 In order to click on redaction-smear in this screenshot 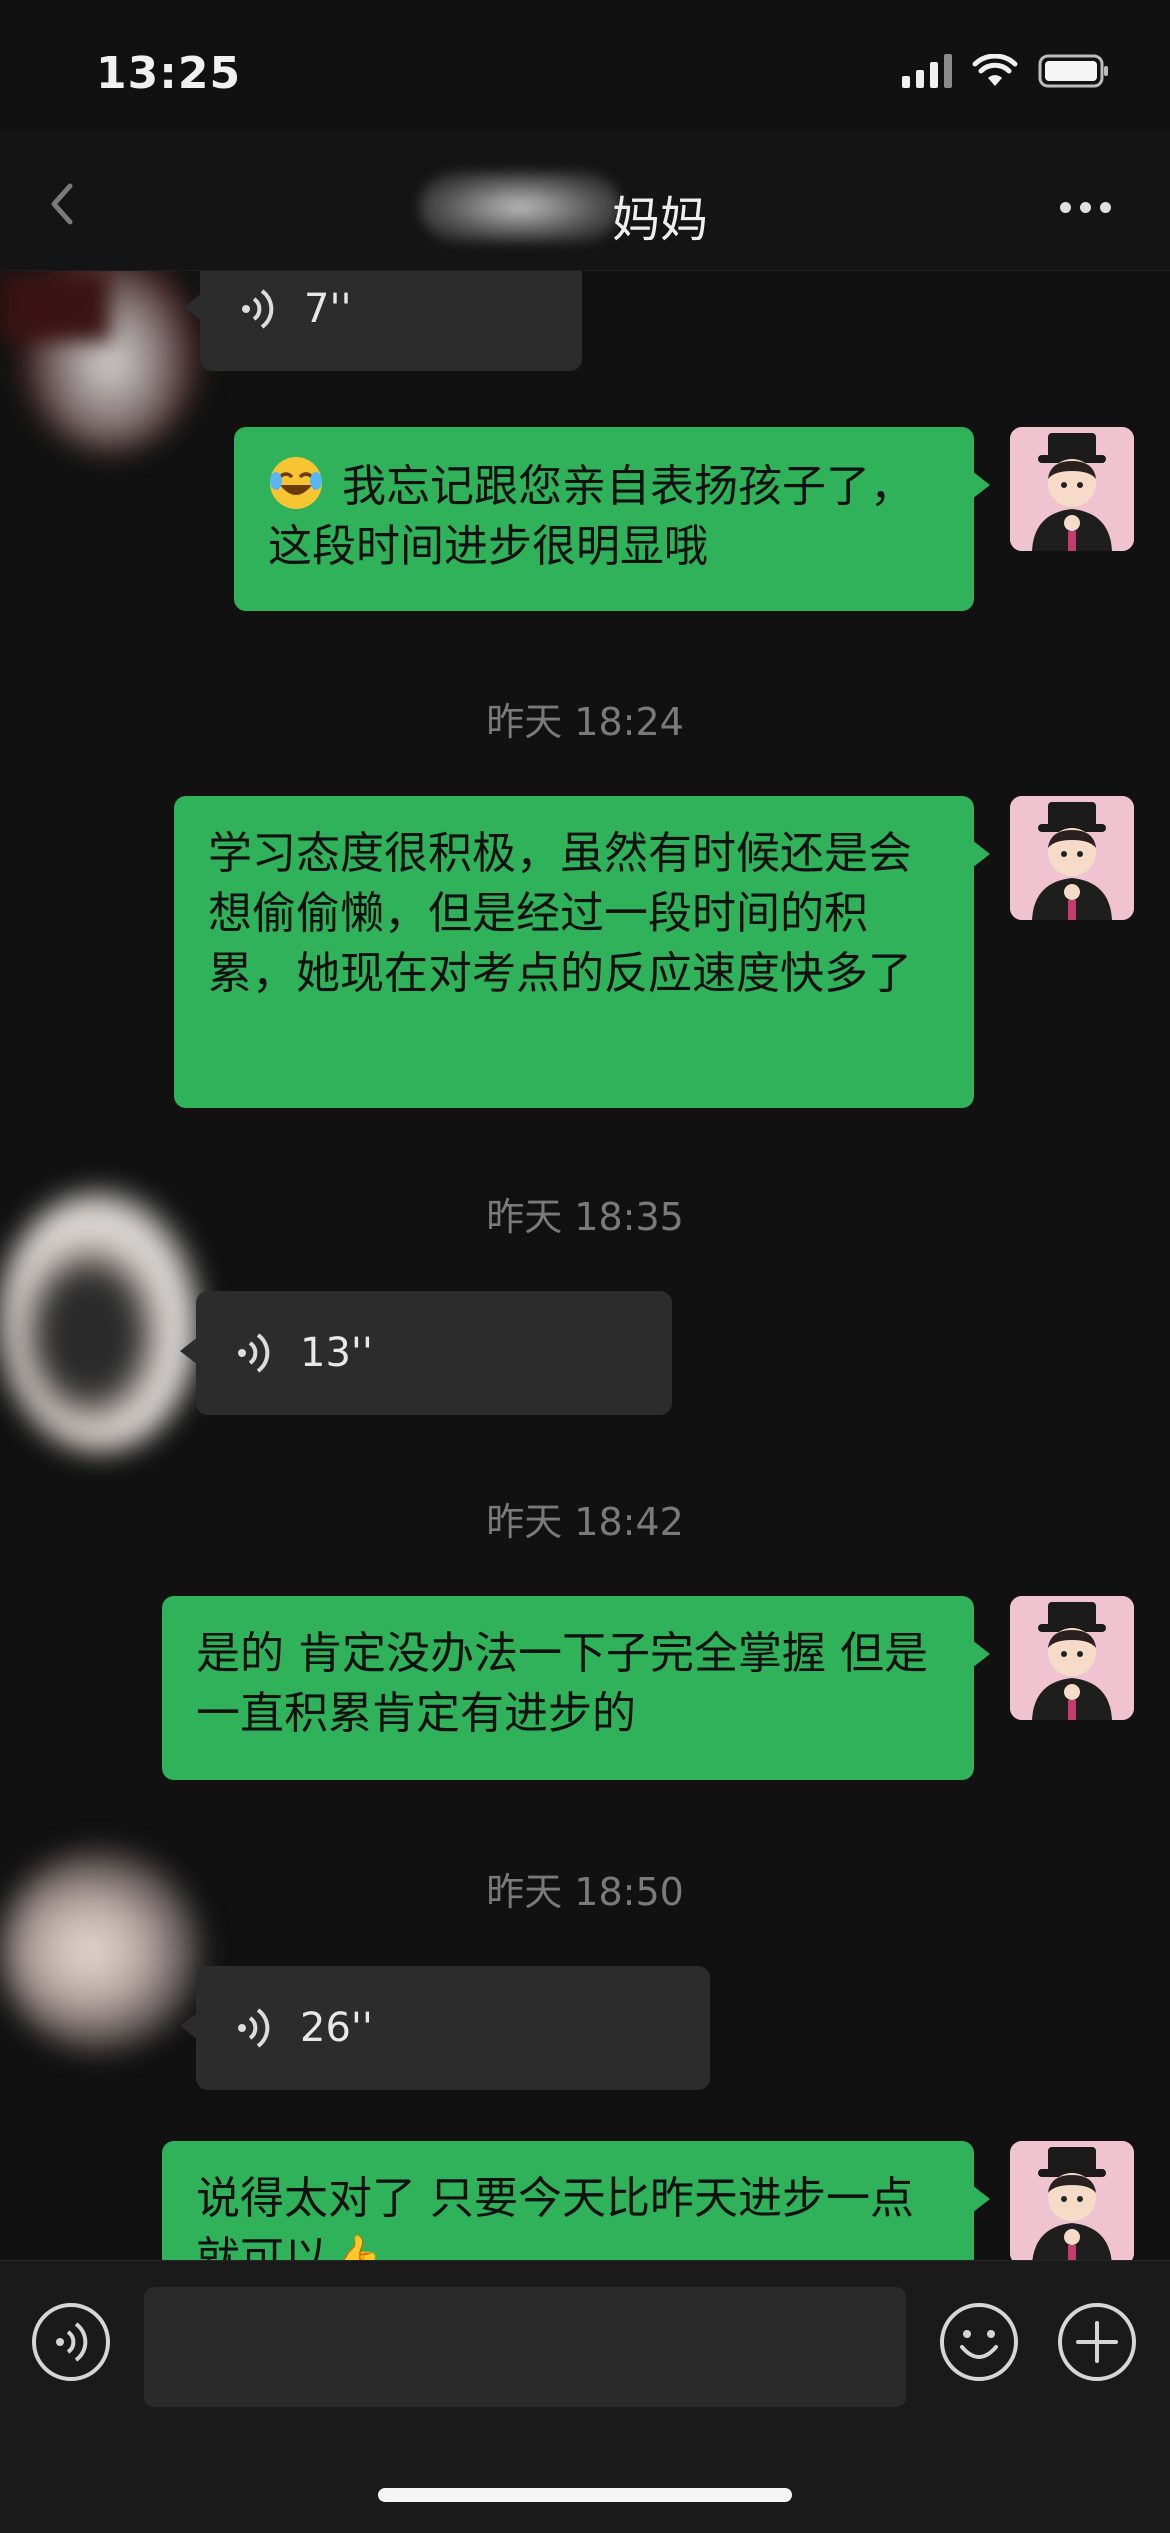, I will do `click(55, 306)`.